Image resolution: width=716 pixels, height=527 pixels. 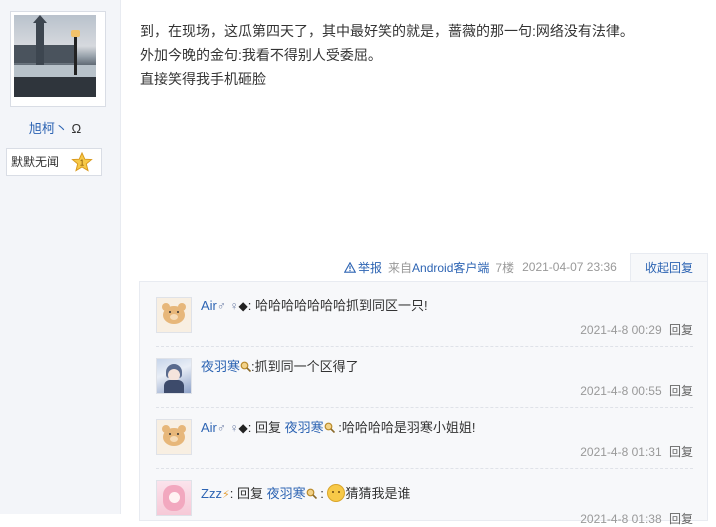 What do you see at coordinates (669, 267) in the screenshot?
I see `collapse-replies-button: 收起回复` at bounding box center [669, 267].